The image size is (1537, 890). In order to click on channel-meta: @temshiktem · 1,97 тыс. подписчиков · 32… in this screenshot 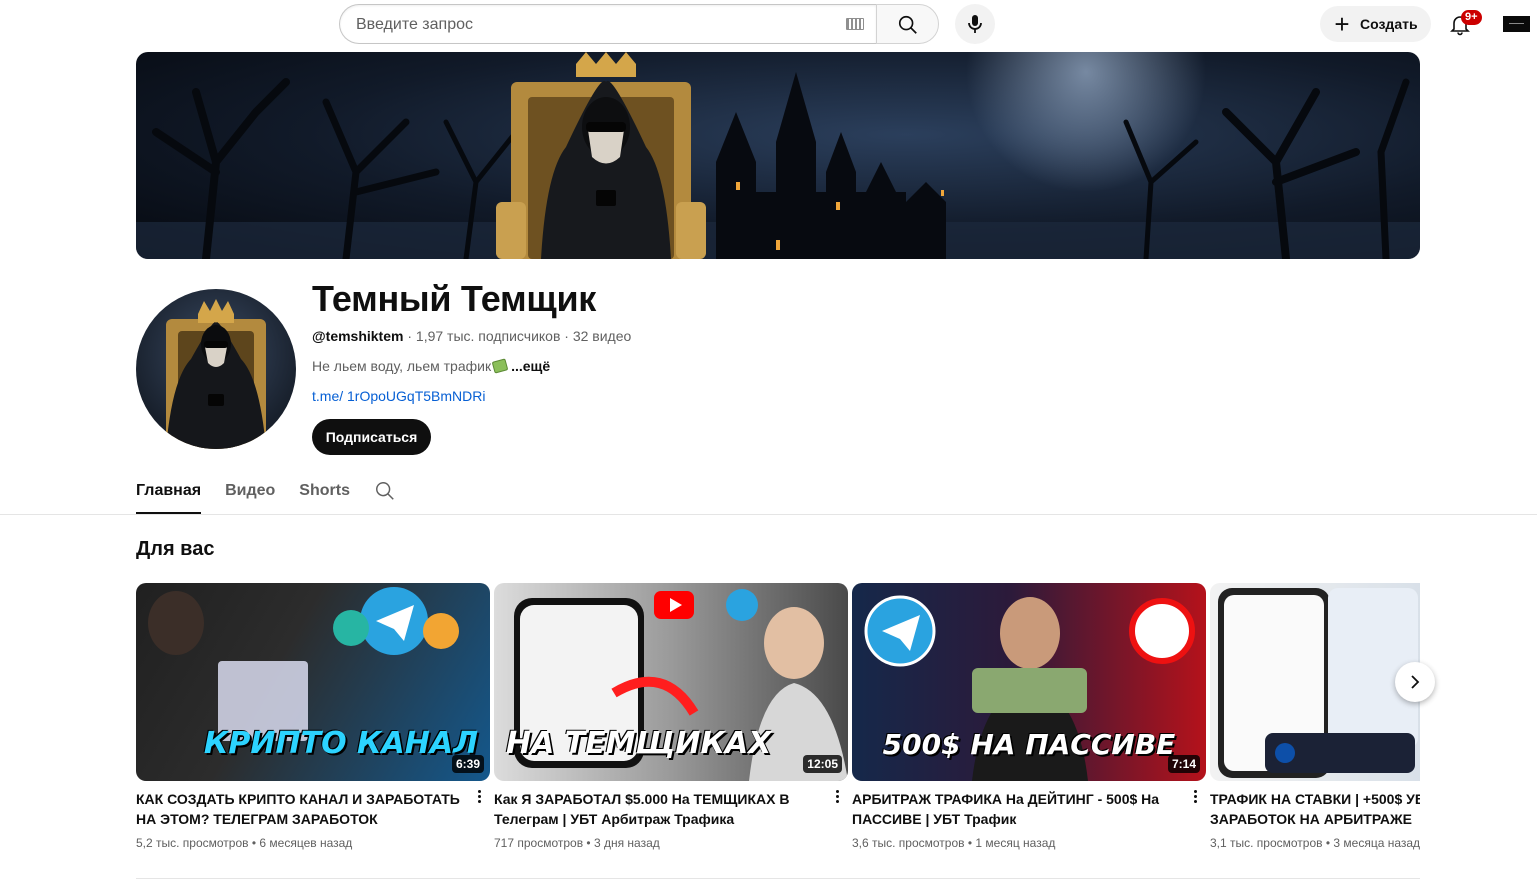, I will do `click(471, 336)`.